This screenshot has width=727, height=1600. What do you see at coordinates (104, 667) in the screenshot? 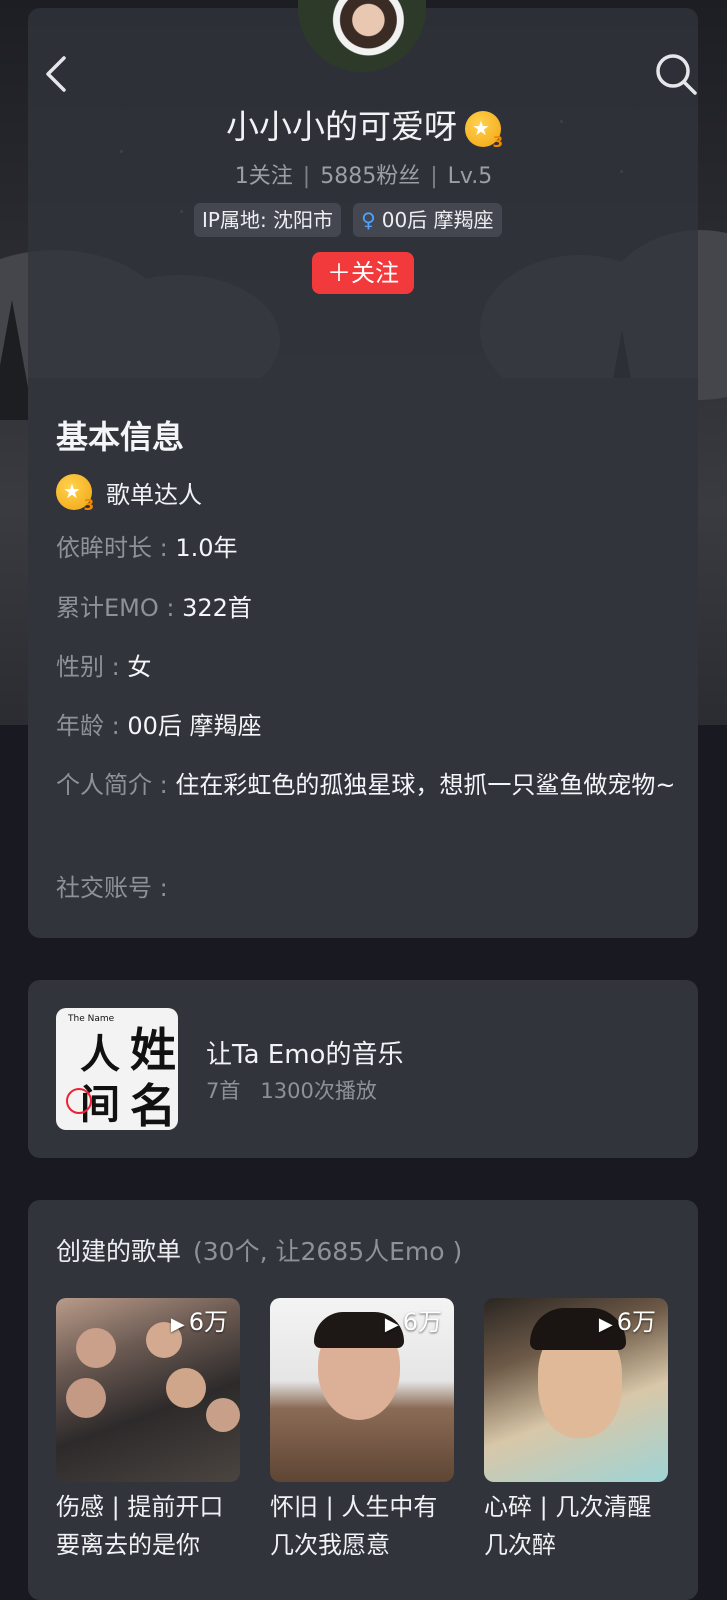
I see `info-row-gender: 性别 : 女` at bounding box center [104, 667].